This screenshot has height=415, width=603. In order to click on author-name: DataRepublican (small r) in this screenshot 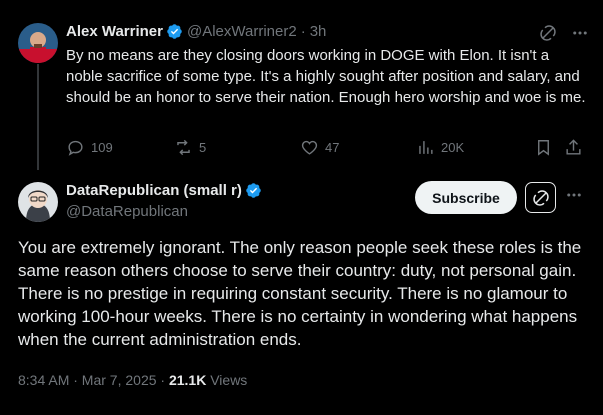, I will do `click(154, 190)`.